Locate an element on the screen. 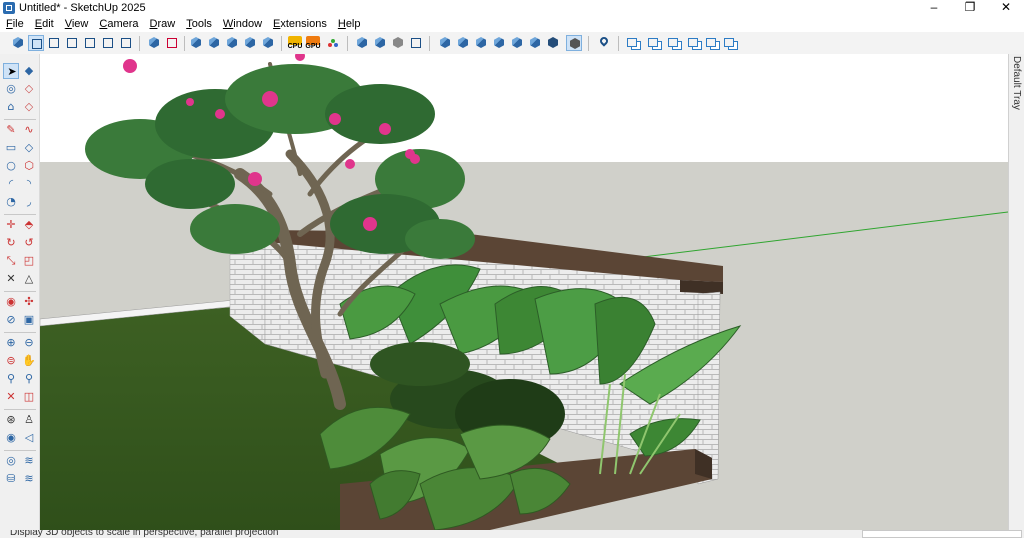  freehand-tool: ∿ is located at coordinates (29, 130).